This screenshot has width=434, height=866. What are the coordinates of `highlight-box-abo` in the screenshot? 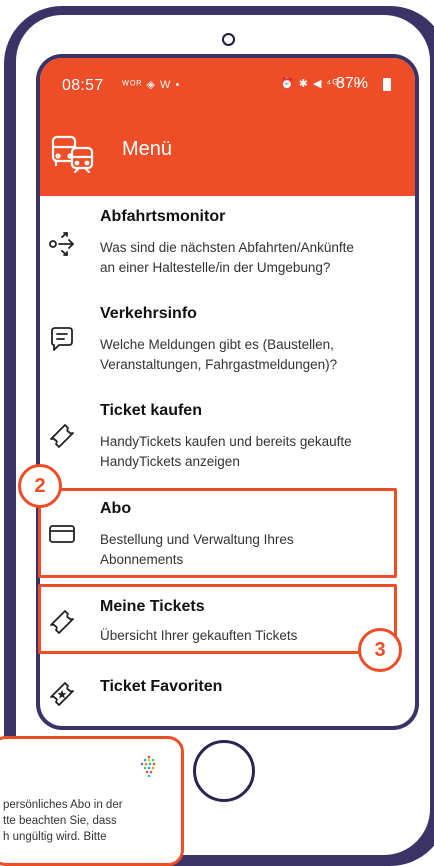 It's located at (217, 533).